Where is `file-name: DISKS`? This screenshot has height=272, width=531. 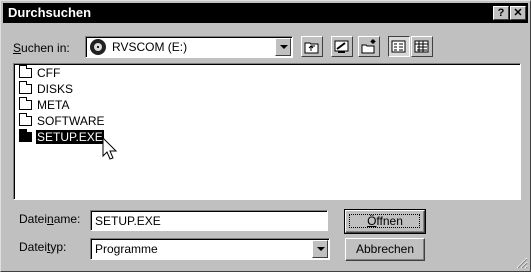 file-name: DISKS is located at coordinates (55, 89).